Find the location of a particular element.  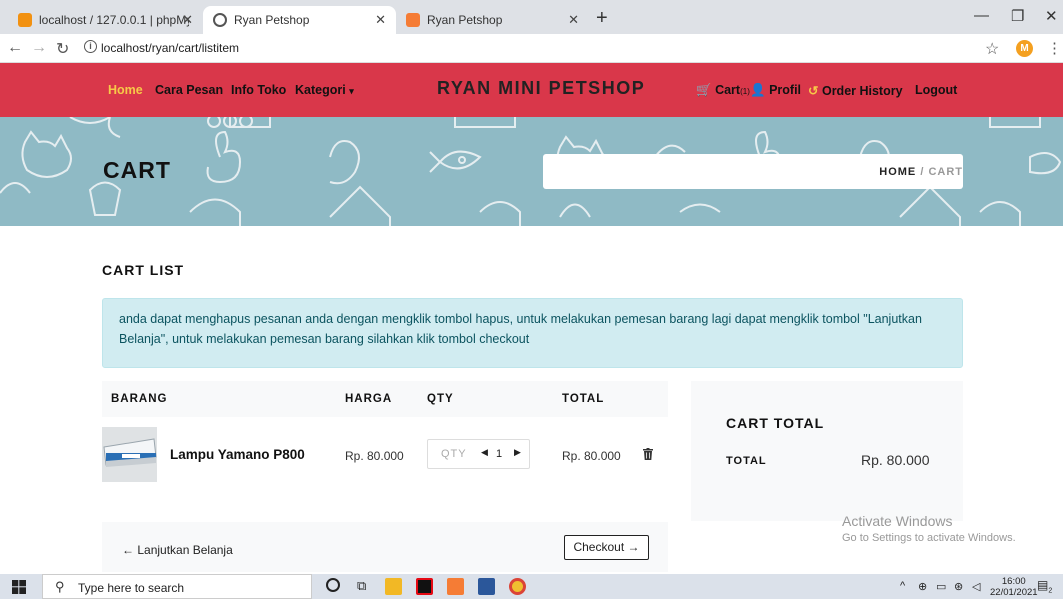

cortana-icon is located at coordinates (333, 585).